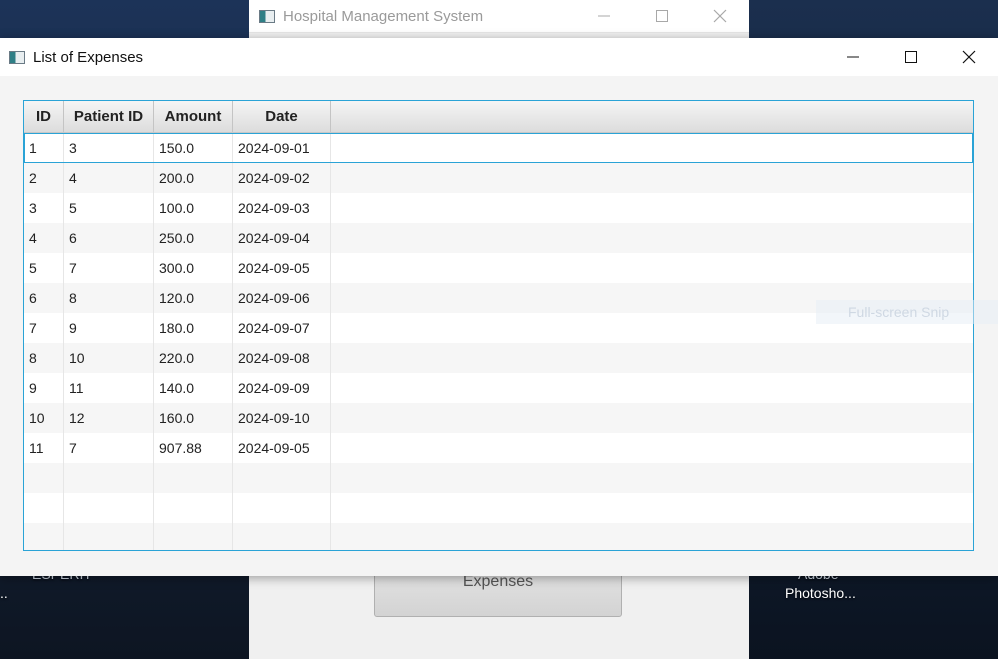 This screenshot has width=998, height=659. I want to click on table-cell: 150.0, so click(193, 148).